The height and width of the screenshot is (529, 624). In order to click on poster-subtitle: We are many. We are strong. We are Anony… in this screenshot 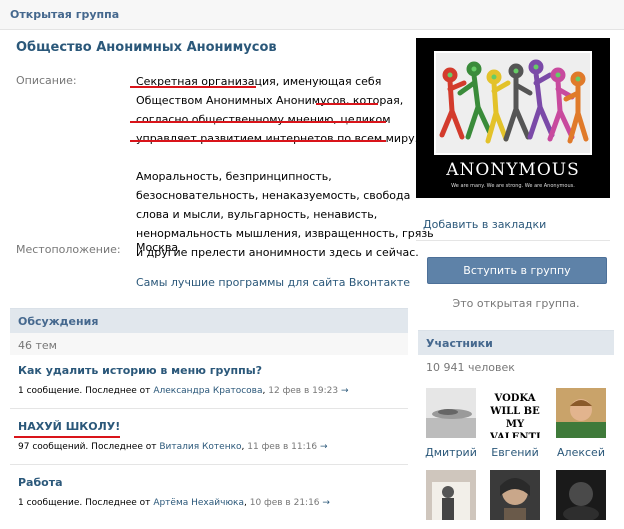, I will do `click(513, 186)`.